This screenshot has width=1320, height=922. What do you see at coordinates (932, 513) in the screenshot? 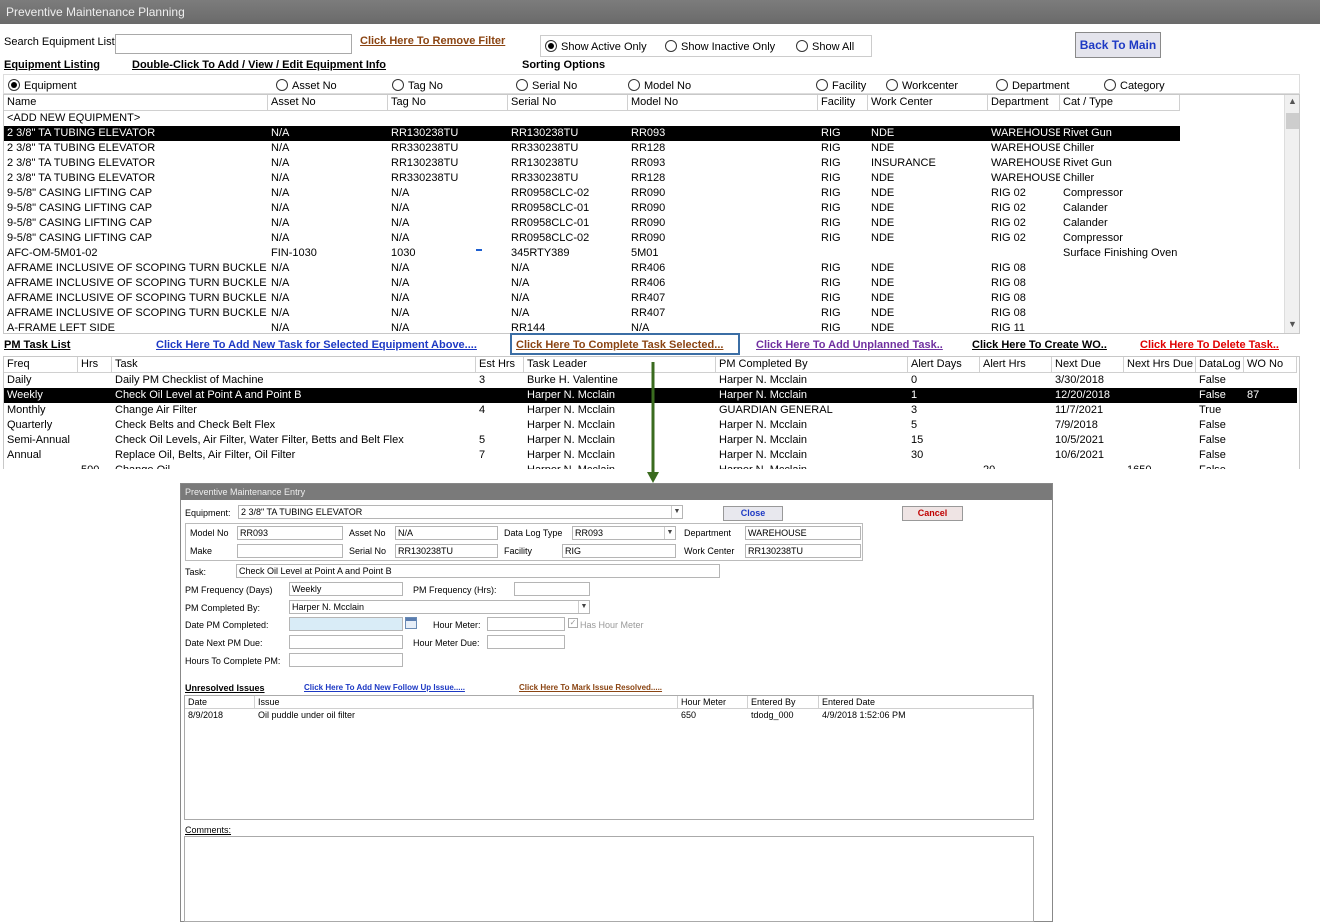
I see `cancel-button: Cancel` at bounding box center [932, 513].